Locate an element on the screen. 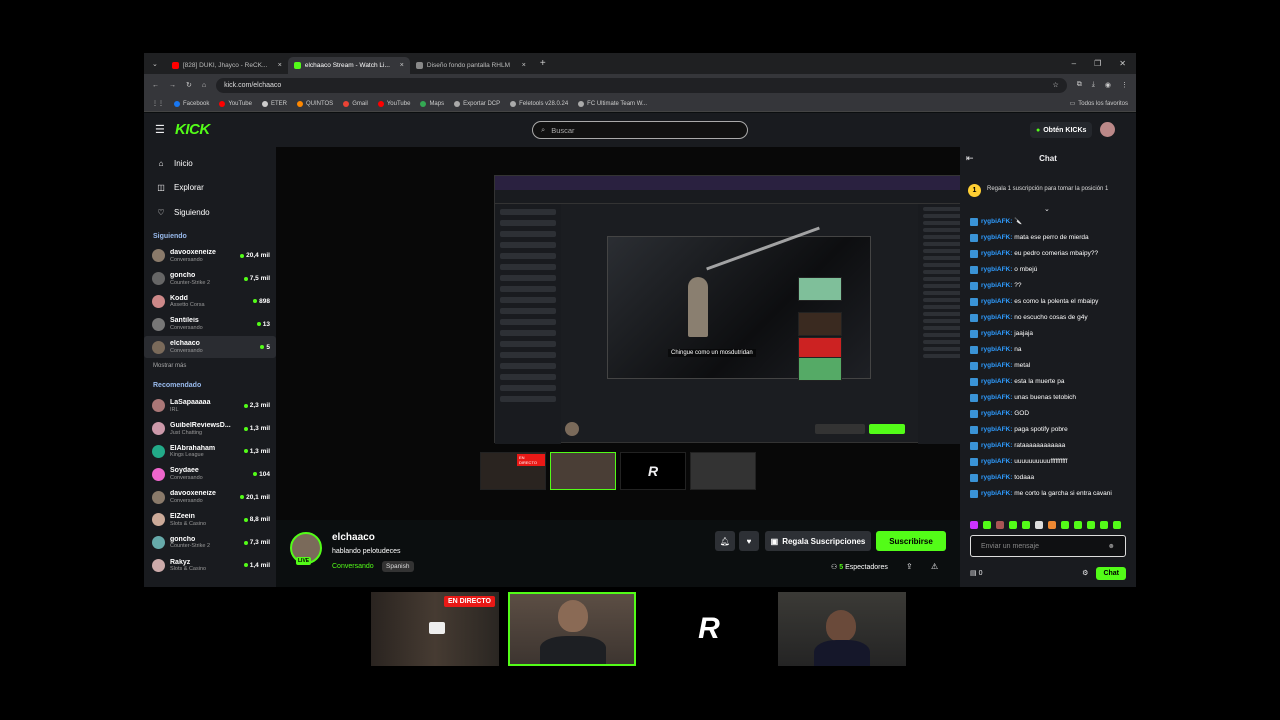  follow-button: ♥ is located at coordinates (749, 541).